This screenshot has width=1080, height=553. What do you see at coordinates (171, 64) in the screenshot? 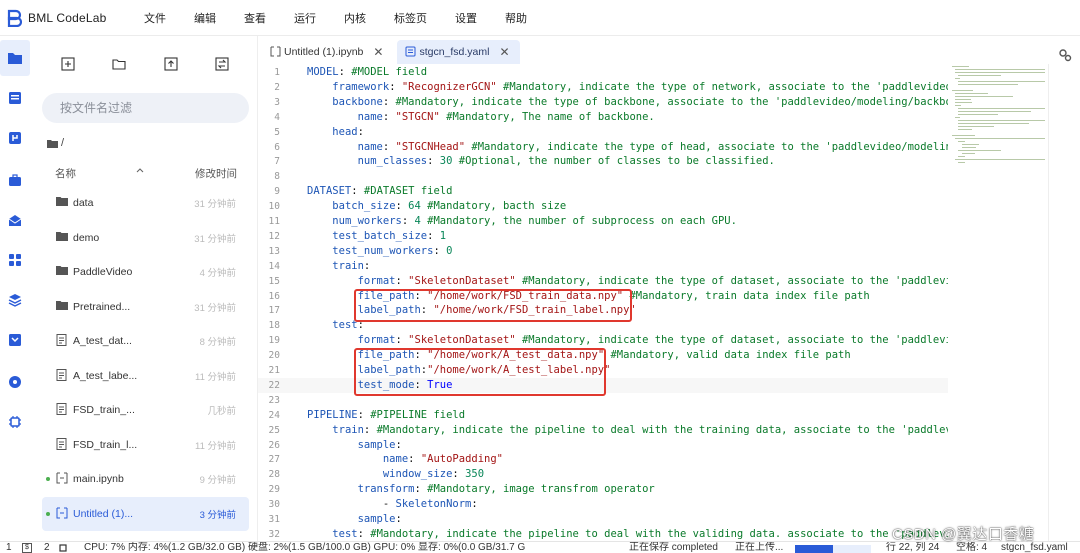
I see `upload-icon` at bounding box center [171, 64].